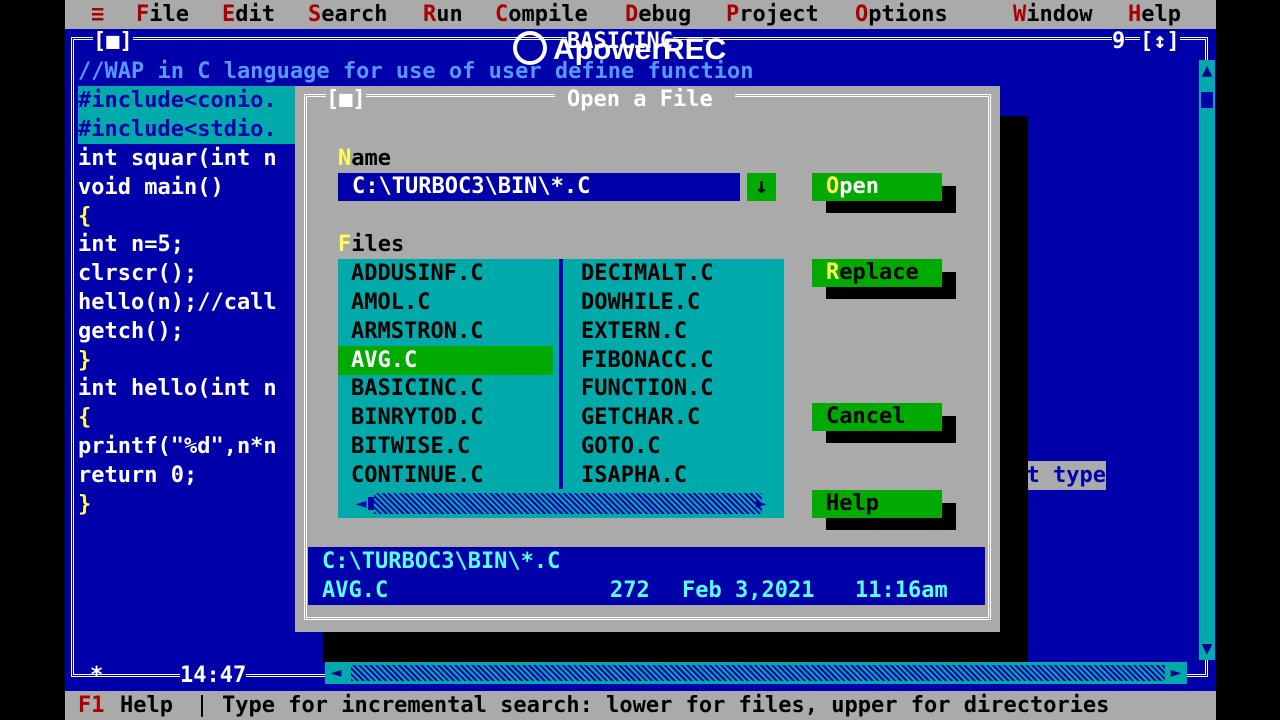 This screenshot has width=1280, height=720. I want to click on menu-run: Run, so click(443, 14).